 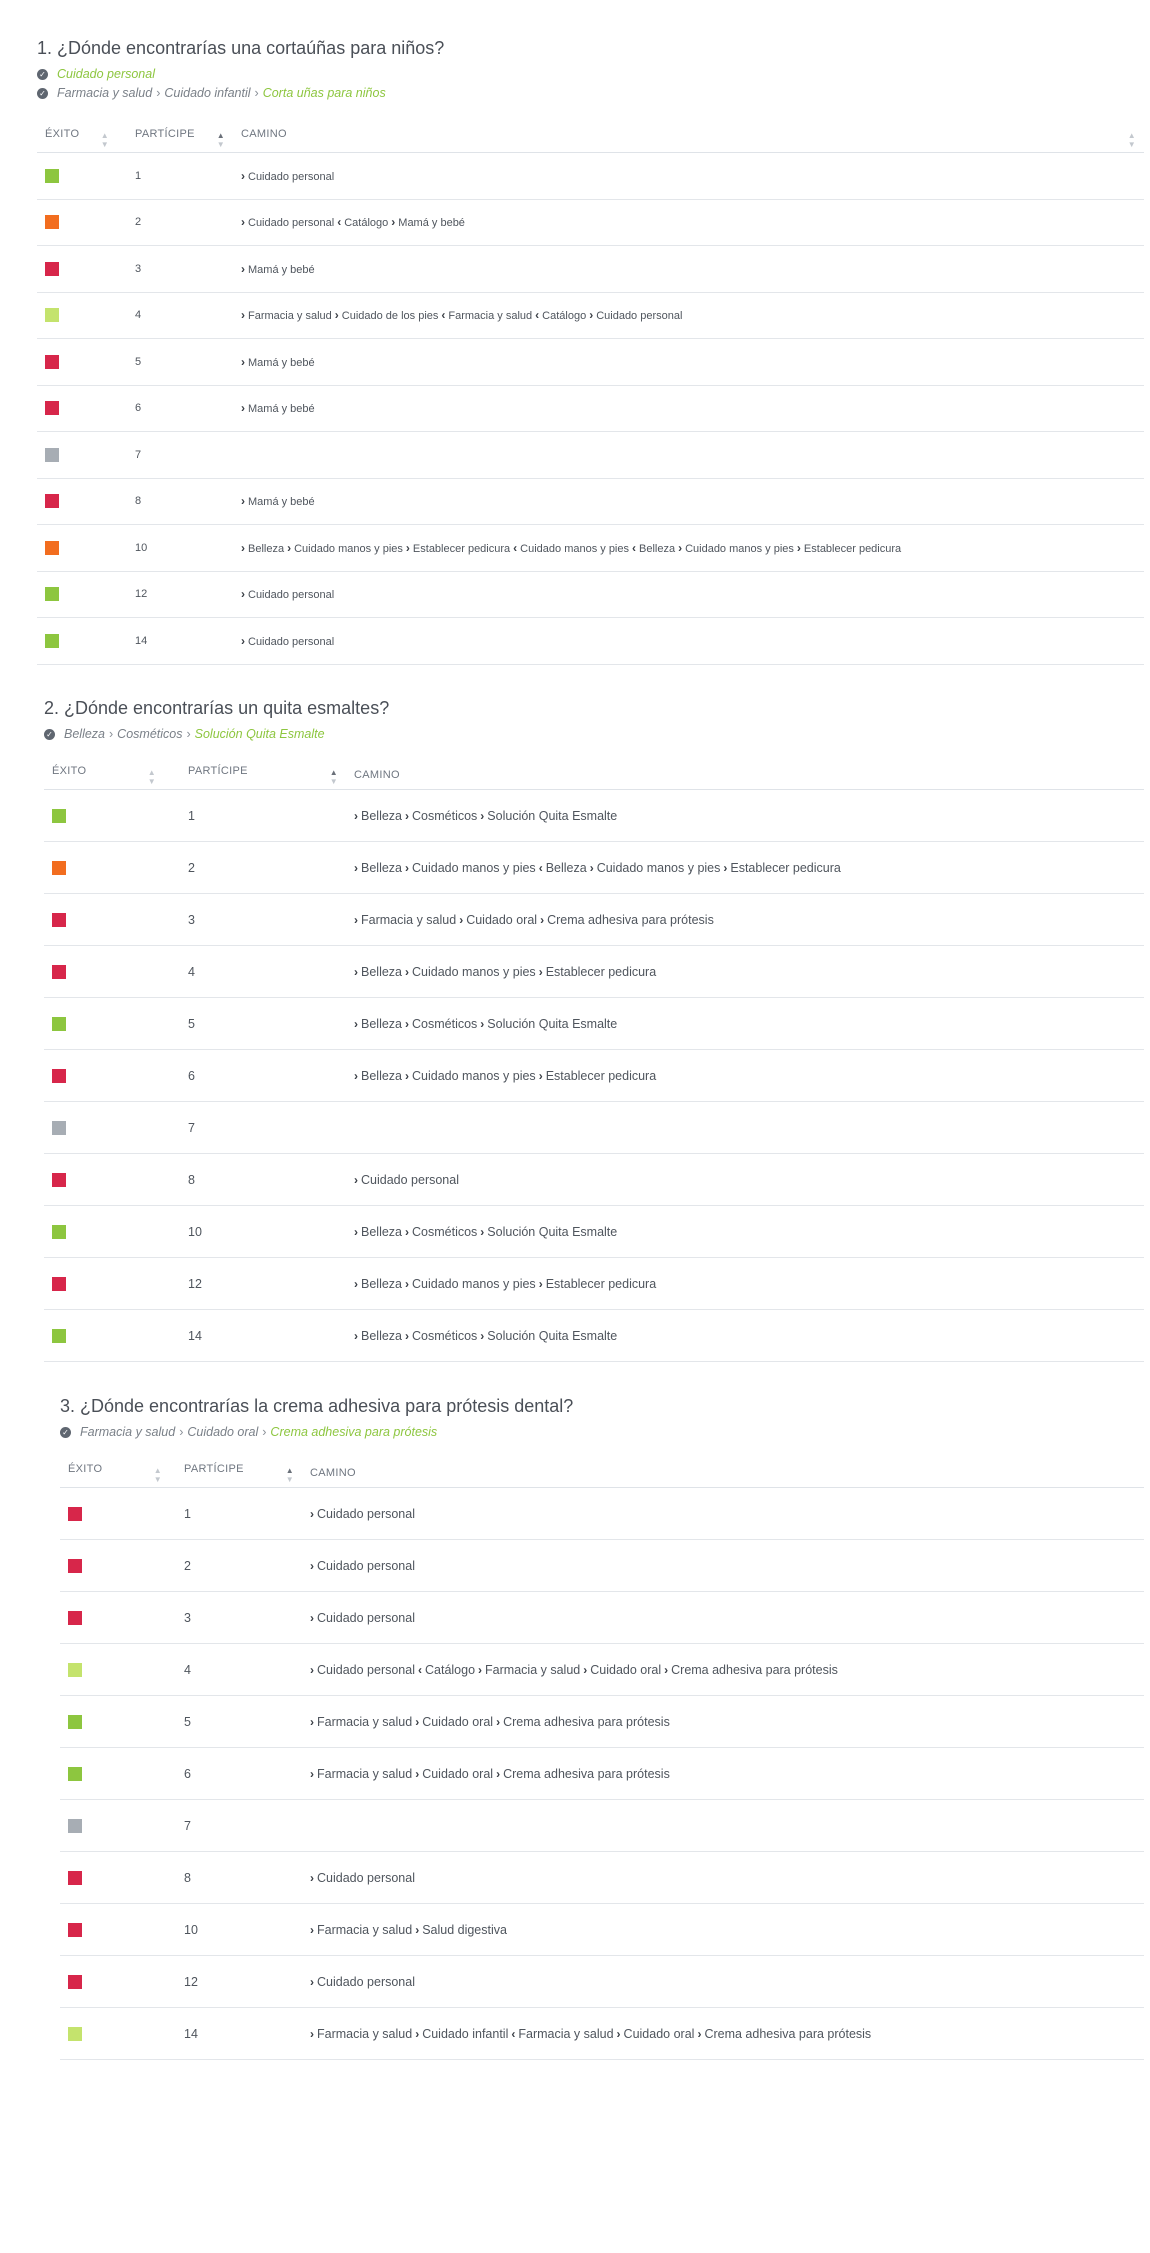 I want to click on table-row: 7, so click(x=590, y=455).